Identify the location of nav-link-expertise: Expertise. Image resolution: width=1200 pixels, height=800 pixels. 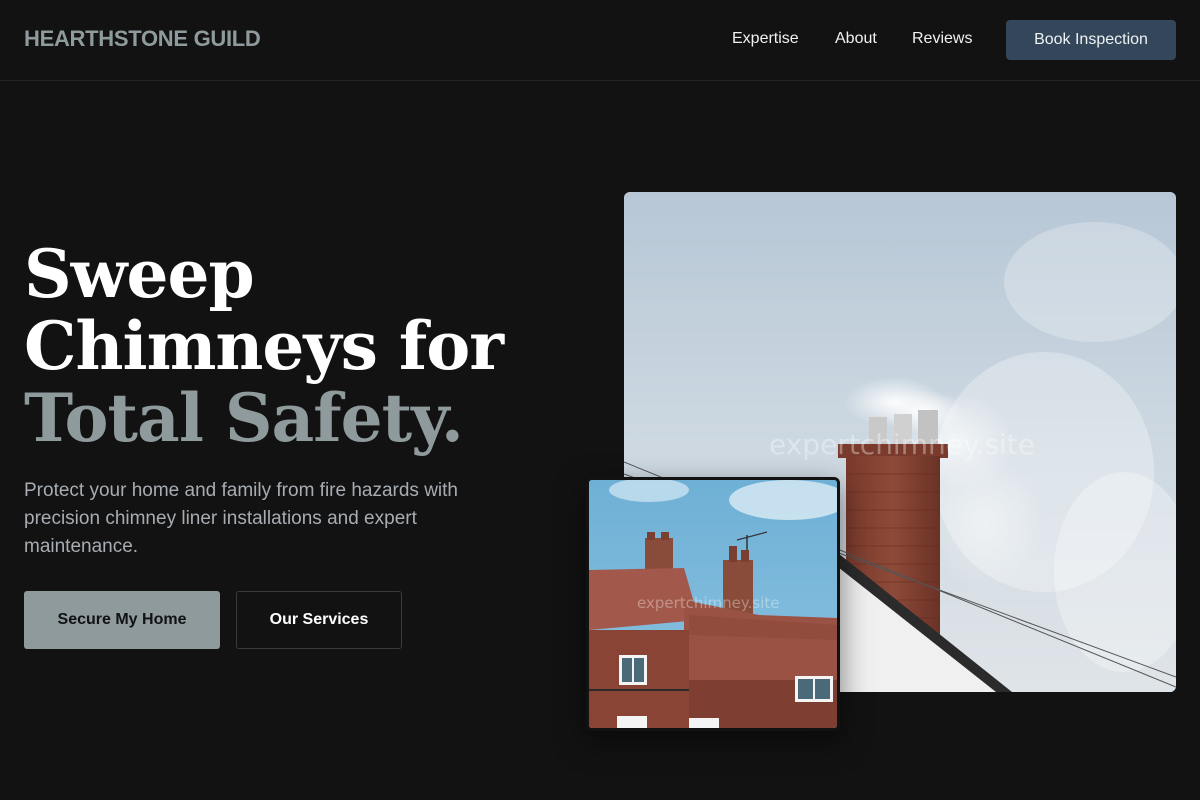
(765, 39).